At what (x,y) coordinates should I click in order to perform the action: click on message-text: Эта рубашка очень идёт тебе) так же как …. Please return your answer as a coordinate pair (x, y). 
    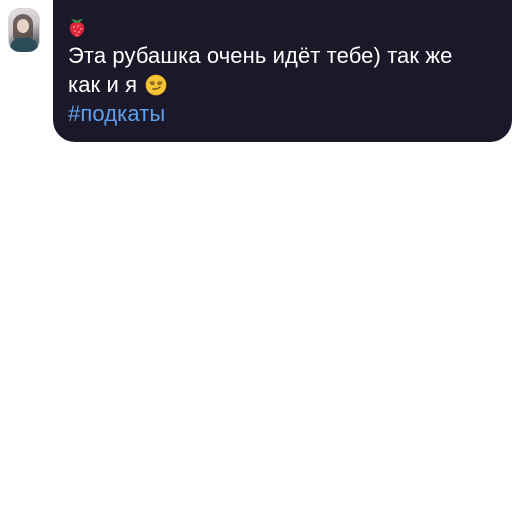
    Looking at the image, I should click on (283, 84).